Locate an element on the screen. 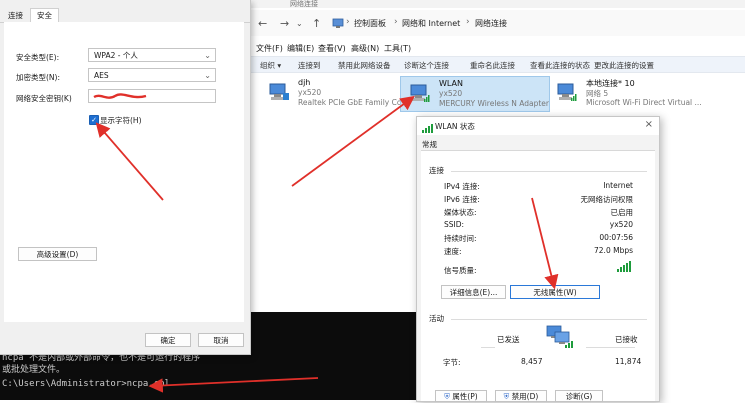 This screenshot has width=745, height=403. arrow-to-command is located at coordinates (233, 385).